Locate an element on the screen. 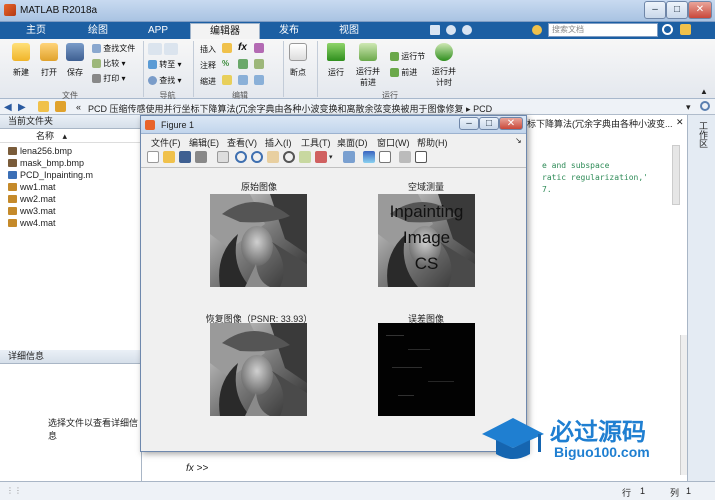 The image size is (715, 500). forward-arrow-icon: ▶ is located at coordinates (22, 107).